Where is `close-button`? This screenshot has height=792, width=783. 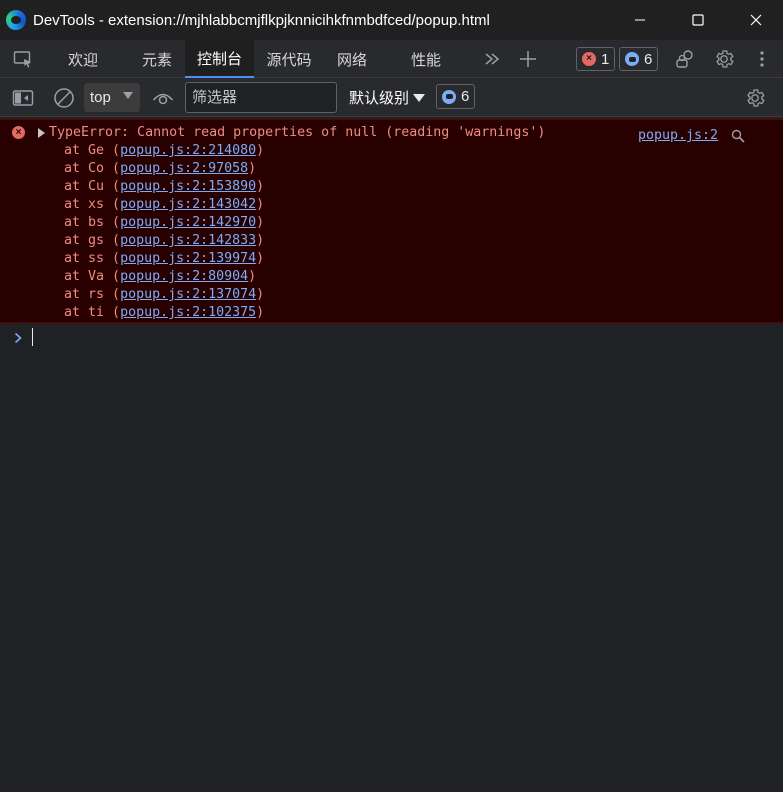 close-button is located at coordinates (755, 20).